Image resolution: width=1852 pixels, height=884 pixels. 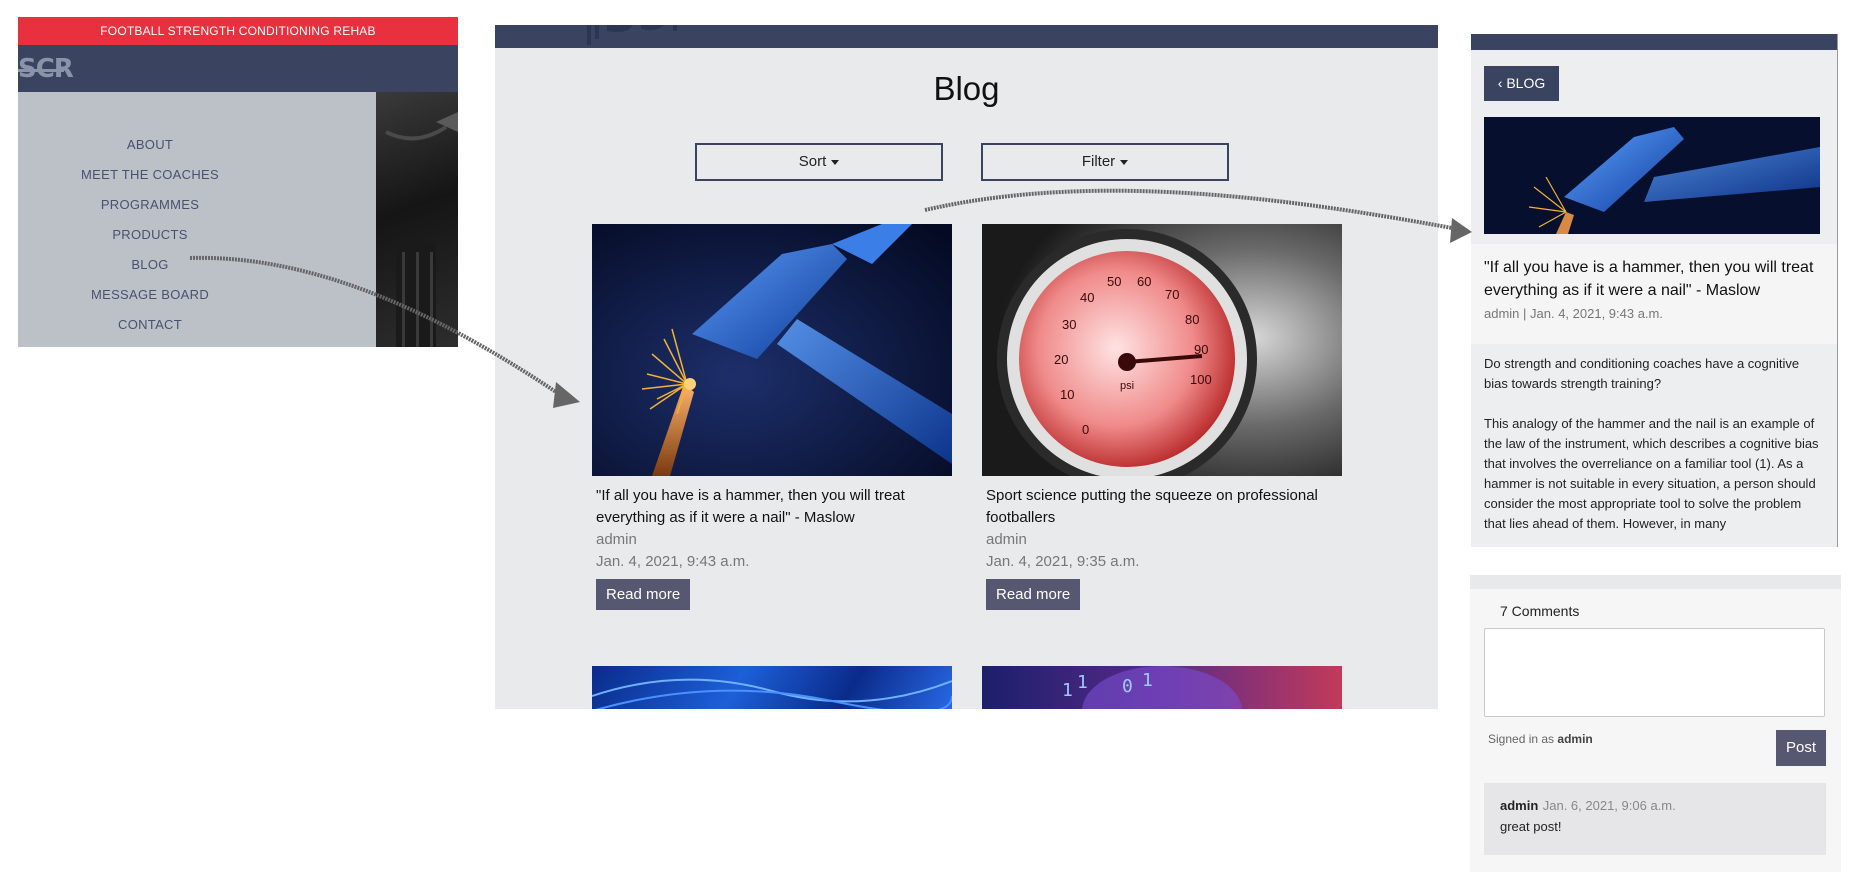 What do you see at coordinates (1127, 386) in the screenshot?
I see `svg-text: psi` at bounding box center [1127, 386].